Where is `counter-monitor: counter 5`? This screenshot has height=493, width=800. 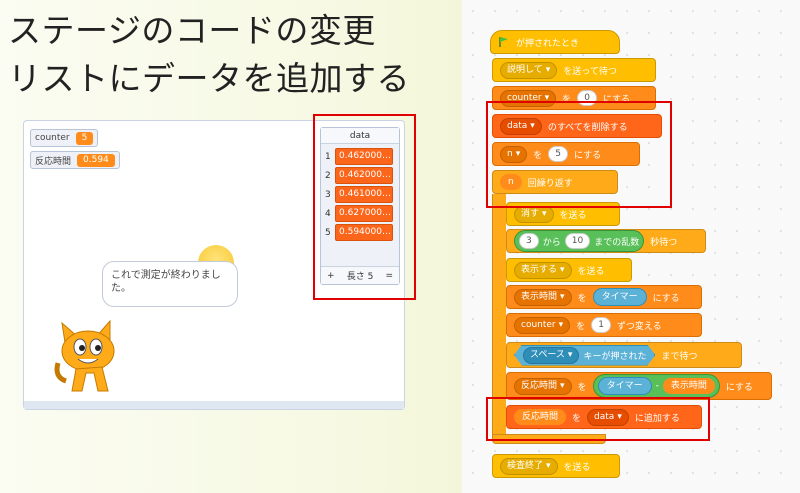 counter-monitor: counter 5 is located at coordinates (64, 138).